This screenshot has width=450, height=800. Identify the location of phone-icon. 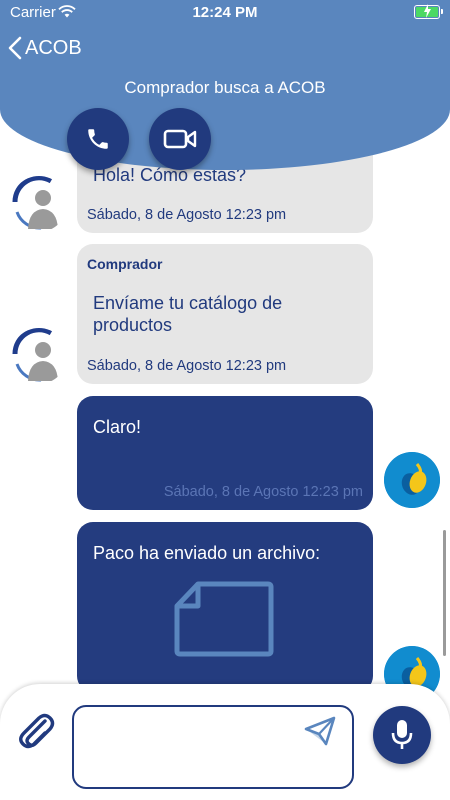
(98, 139).